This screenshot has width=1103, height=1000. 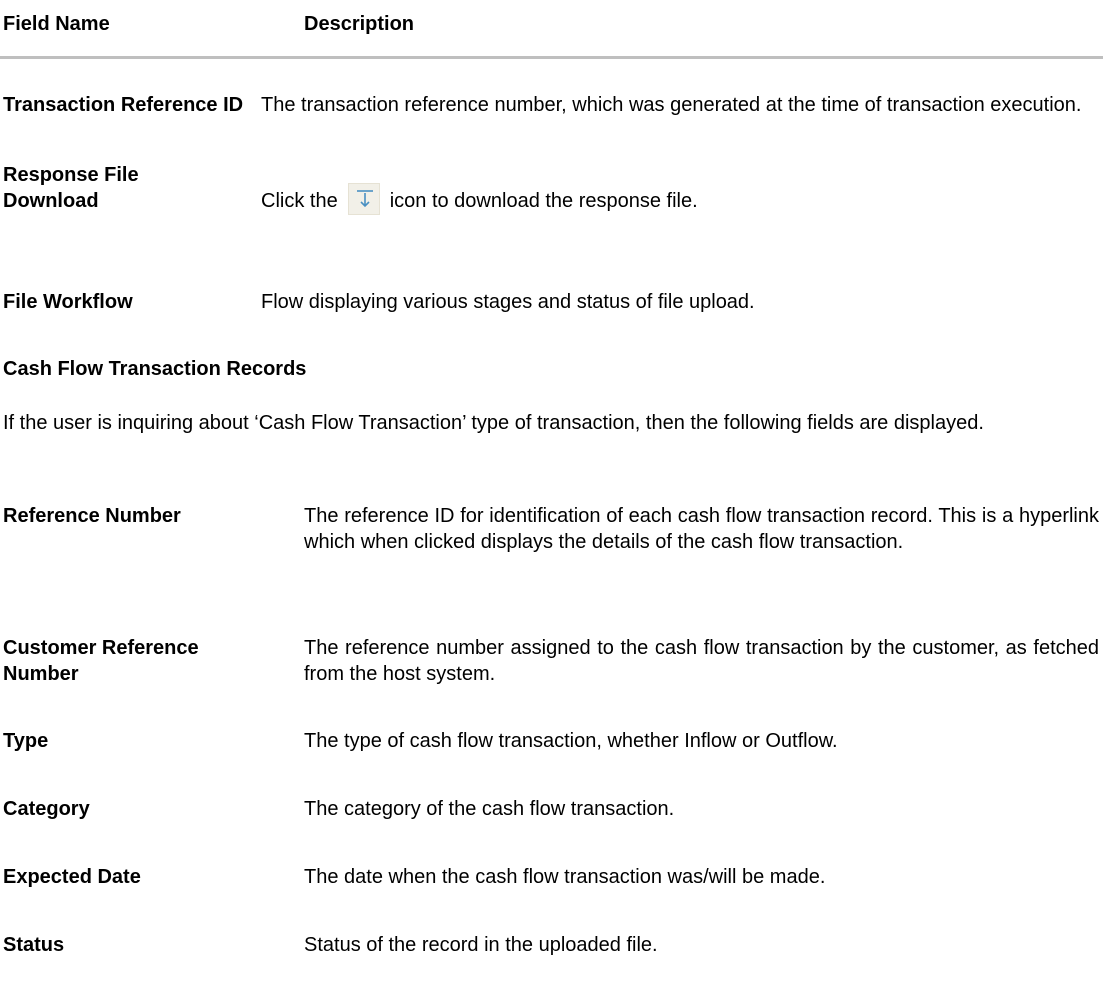 I want to click on section-title: Cash Flow Transaction Records, so click(x=155, y=369).